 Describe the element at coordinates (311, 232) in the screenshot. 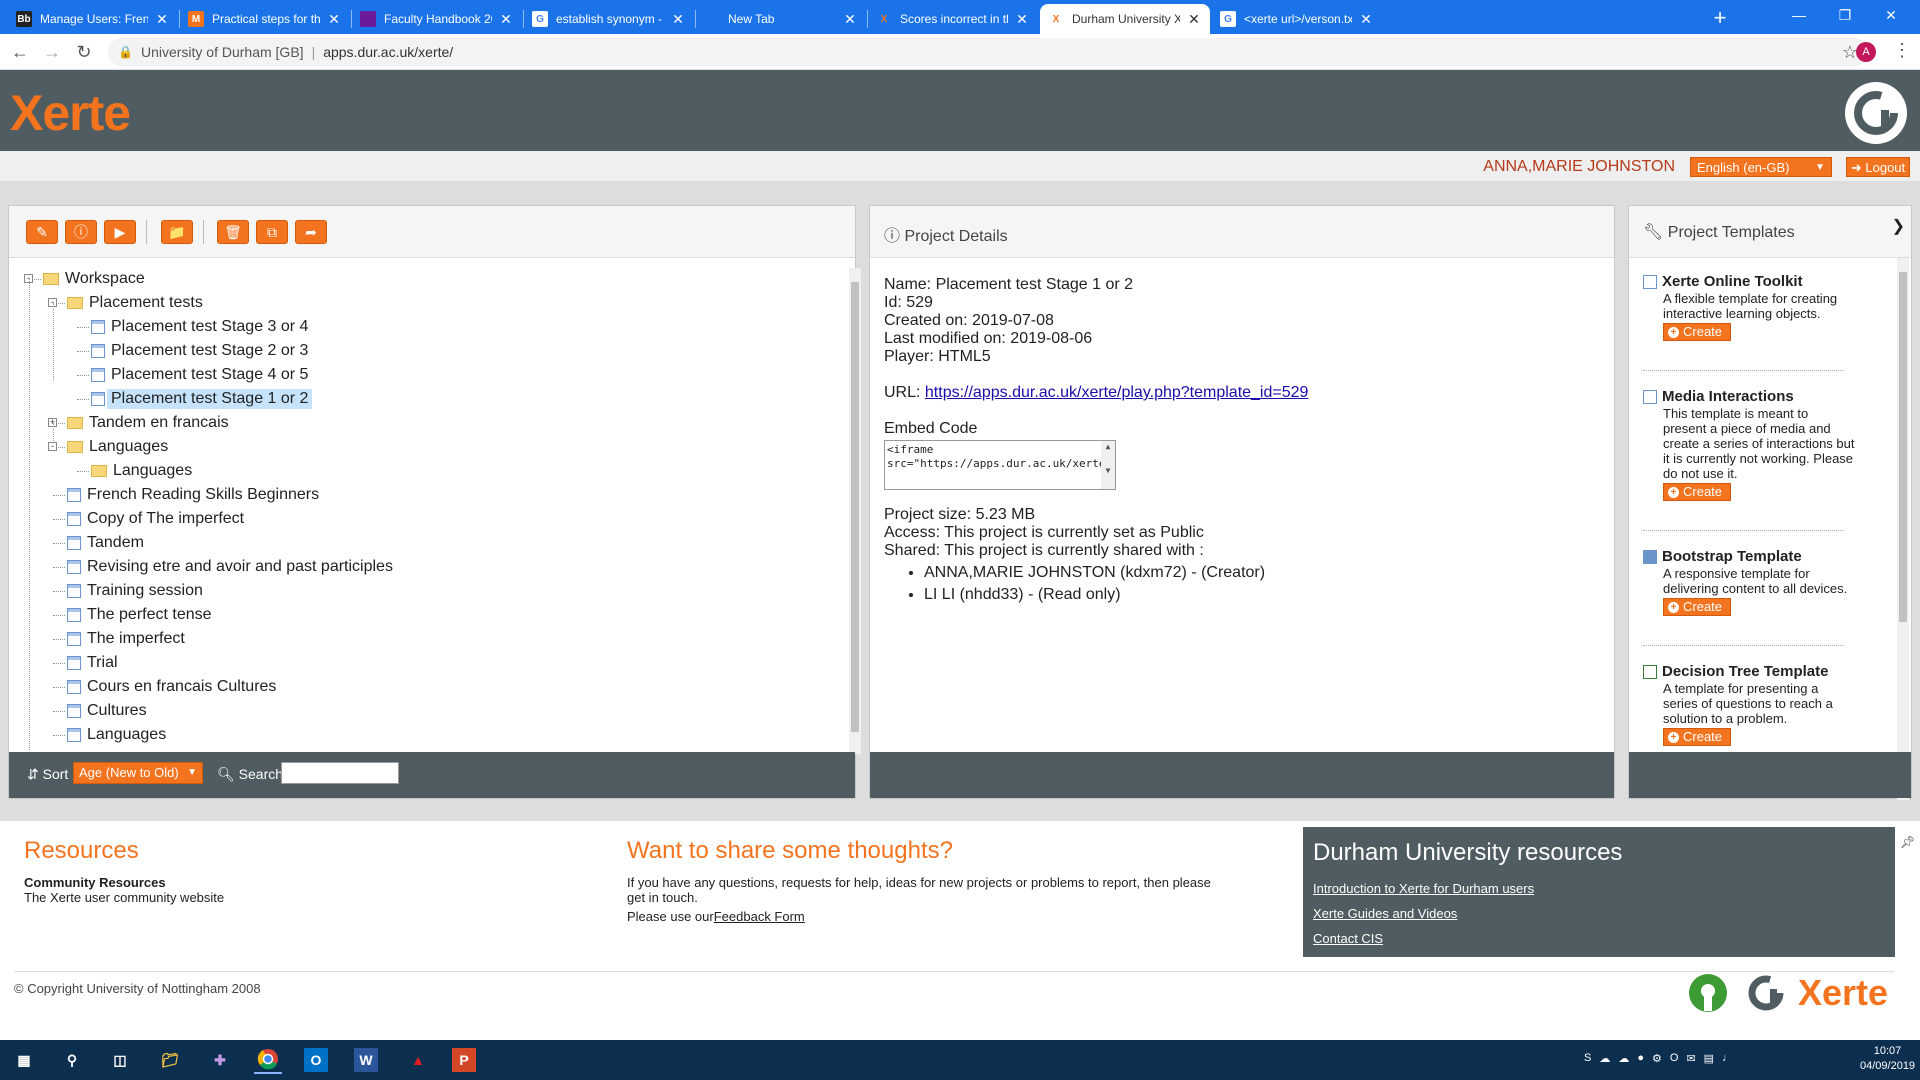

I see `publish-button: ➦` at that location.